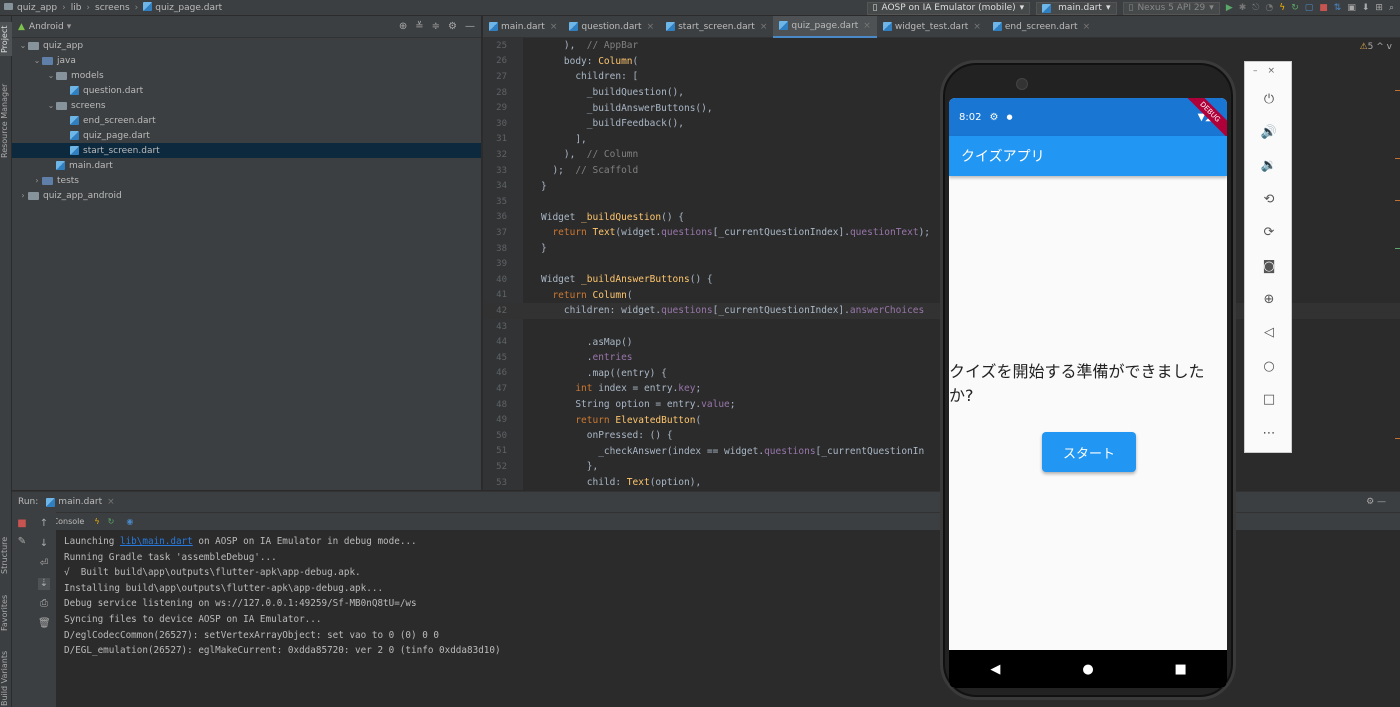  I want to click on sync-icon: ⇅, so click(1338, 8).